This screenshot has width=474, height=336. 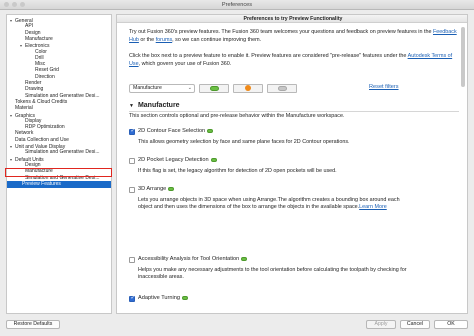 I want to click on feature-label-2d-contour: 2D Contour Face Selection, so click(x=176, y=131).